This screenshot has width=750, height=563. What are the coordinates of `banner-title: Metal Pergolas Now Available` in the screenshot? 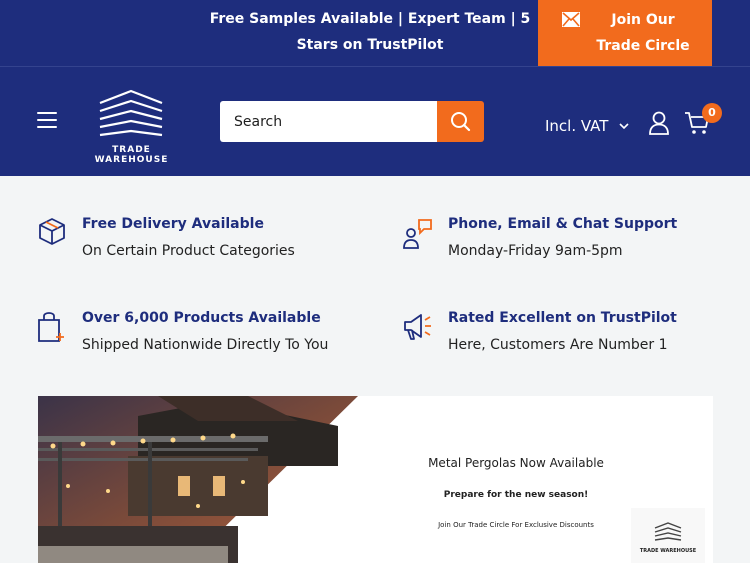 It's located at (516, 463).